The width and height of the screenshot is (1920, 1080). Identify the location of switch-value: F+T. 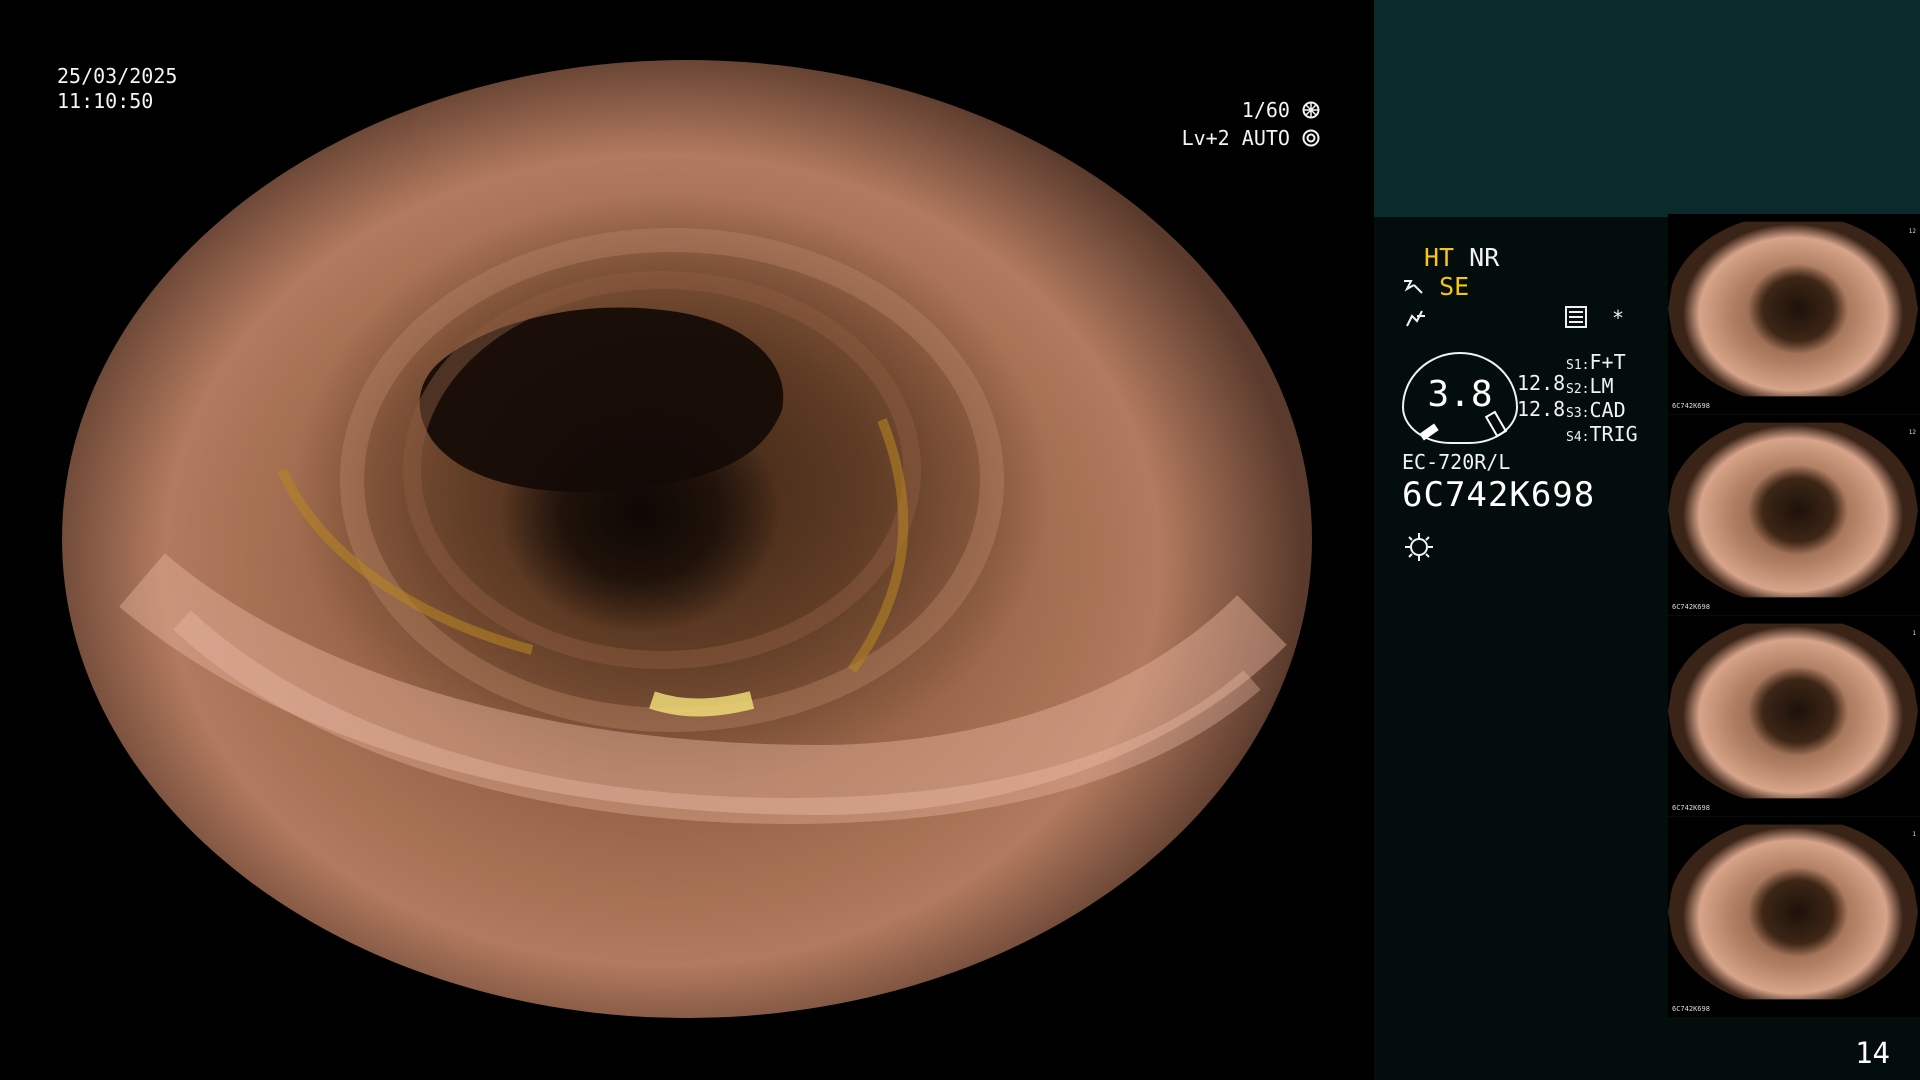
(1607, 362).